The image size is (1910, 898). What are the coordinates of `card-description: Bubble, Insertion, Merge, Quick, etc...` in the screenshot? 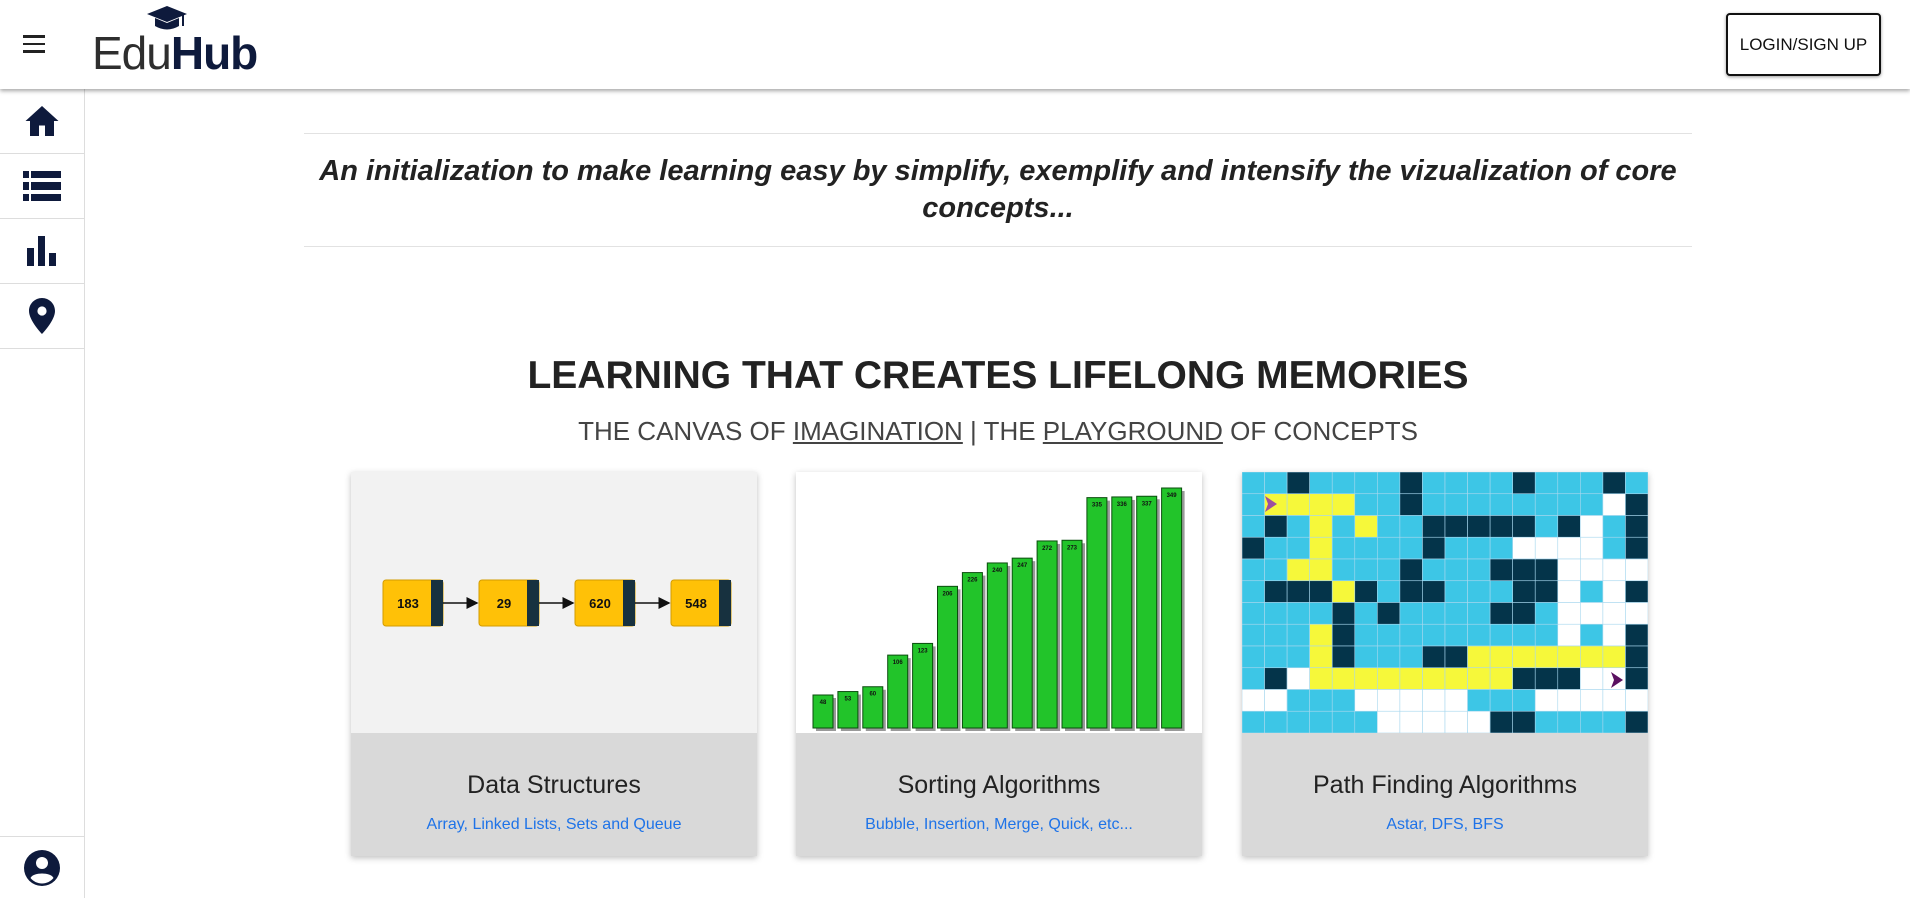 It's located at (999, 825).